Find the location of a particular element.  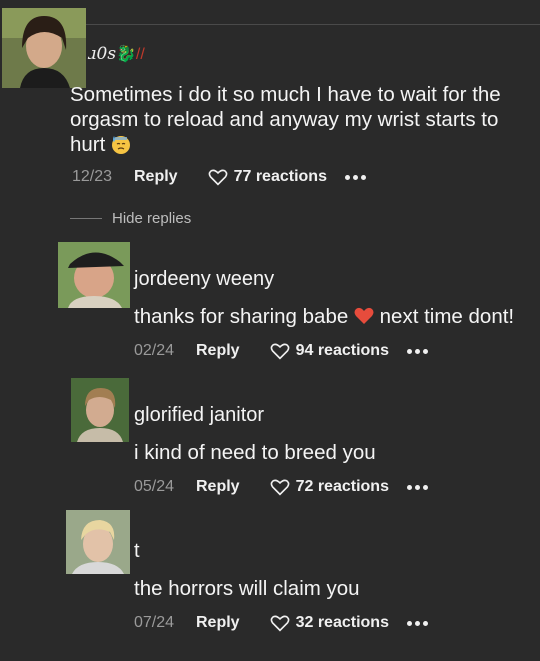

comment-actions: 05/24 Reply 72 reactions is located at coordinates (281, 487).